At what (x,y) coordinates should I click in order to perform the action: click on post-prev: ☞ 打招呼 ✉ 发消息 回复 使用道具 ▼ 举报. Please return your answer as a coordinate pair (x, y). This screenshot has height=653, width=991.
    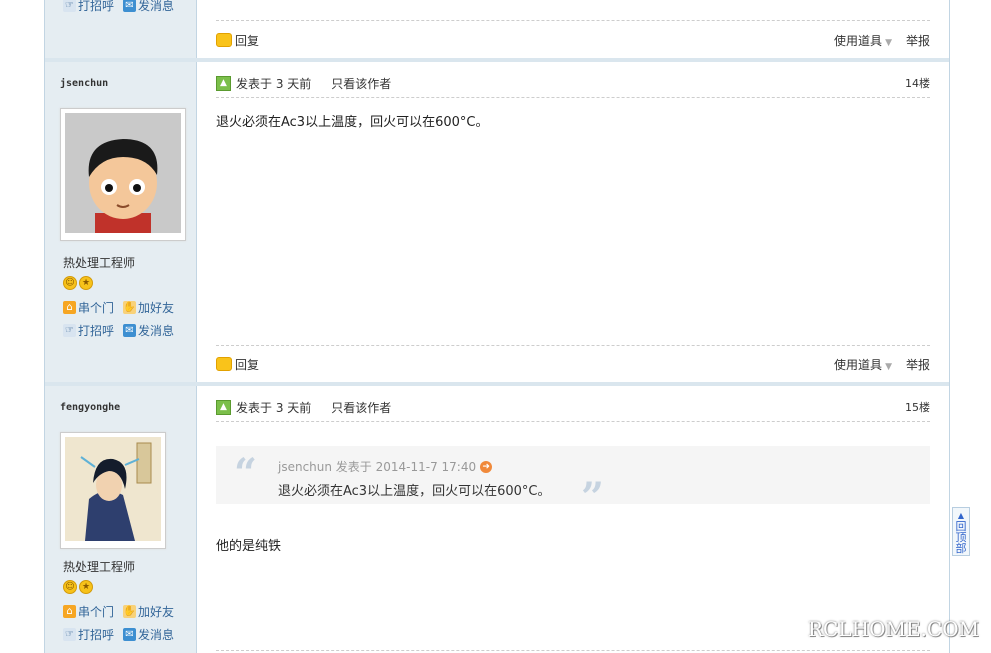
    Looking at the image, I should click on (497, 29).